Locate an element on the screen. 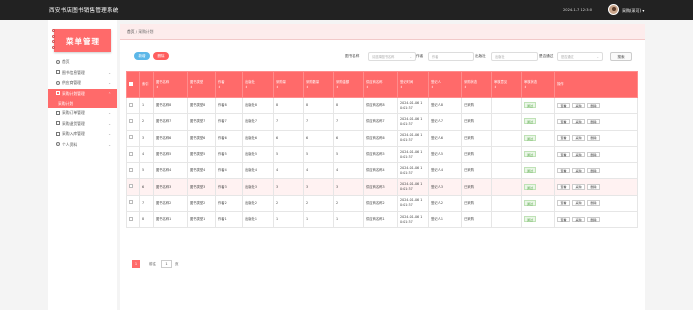  column-header: 操作 is located at coordinates (596, 84).